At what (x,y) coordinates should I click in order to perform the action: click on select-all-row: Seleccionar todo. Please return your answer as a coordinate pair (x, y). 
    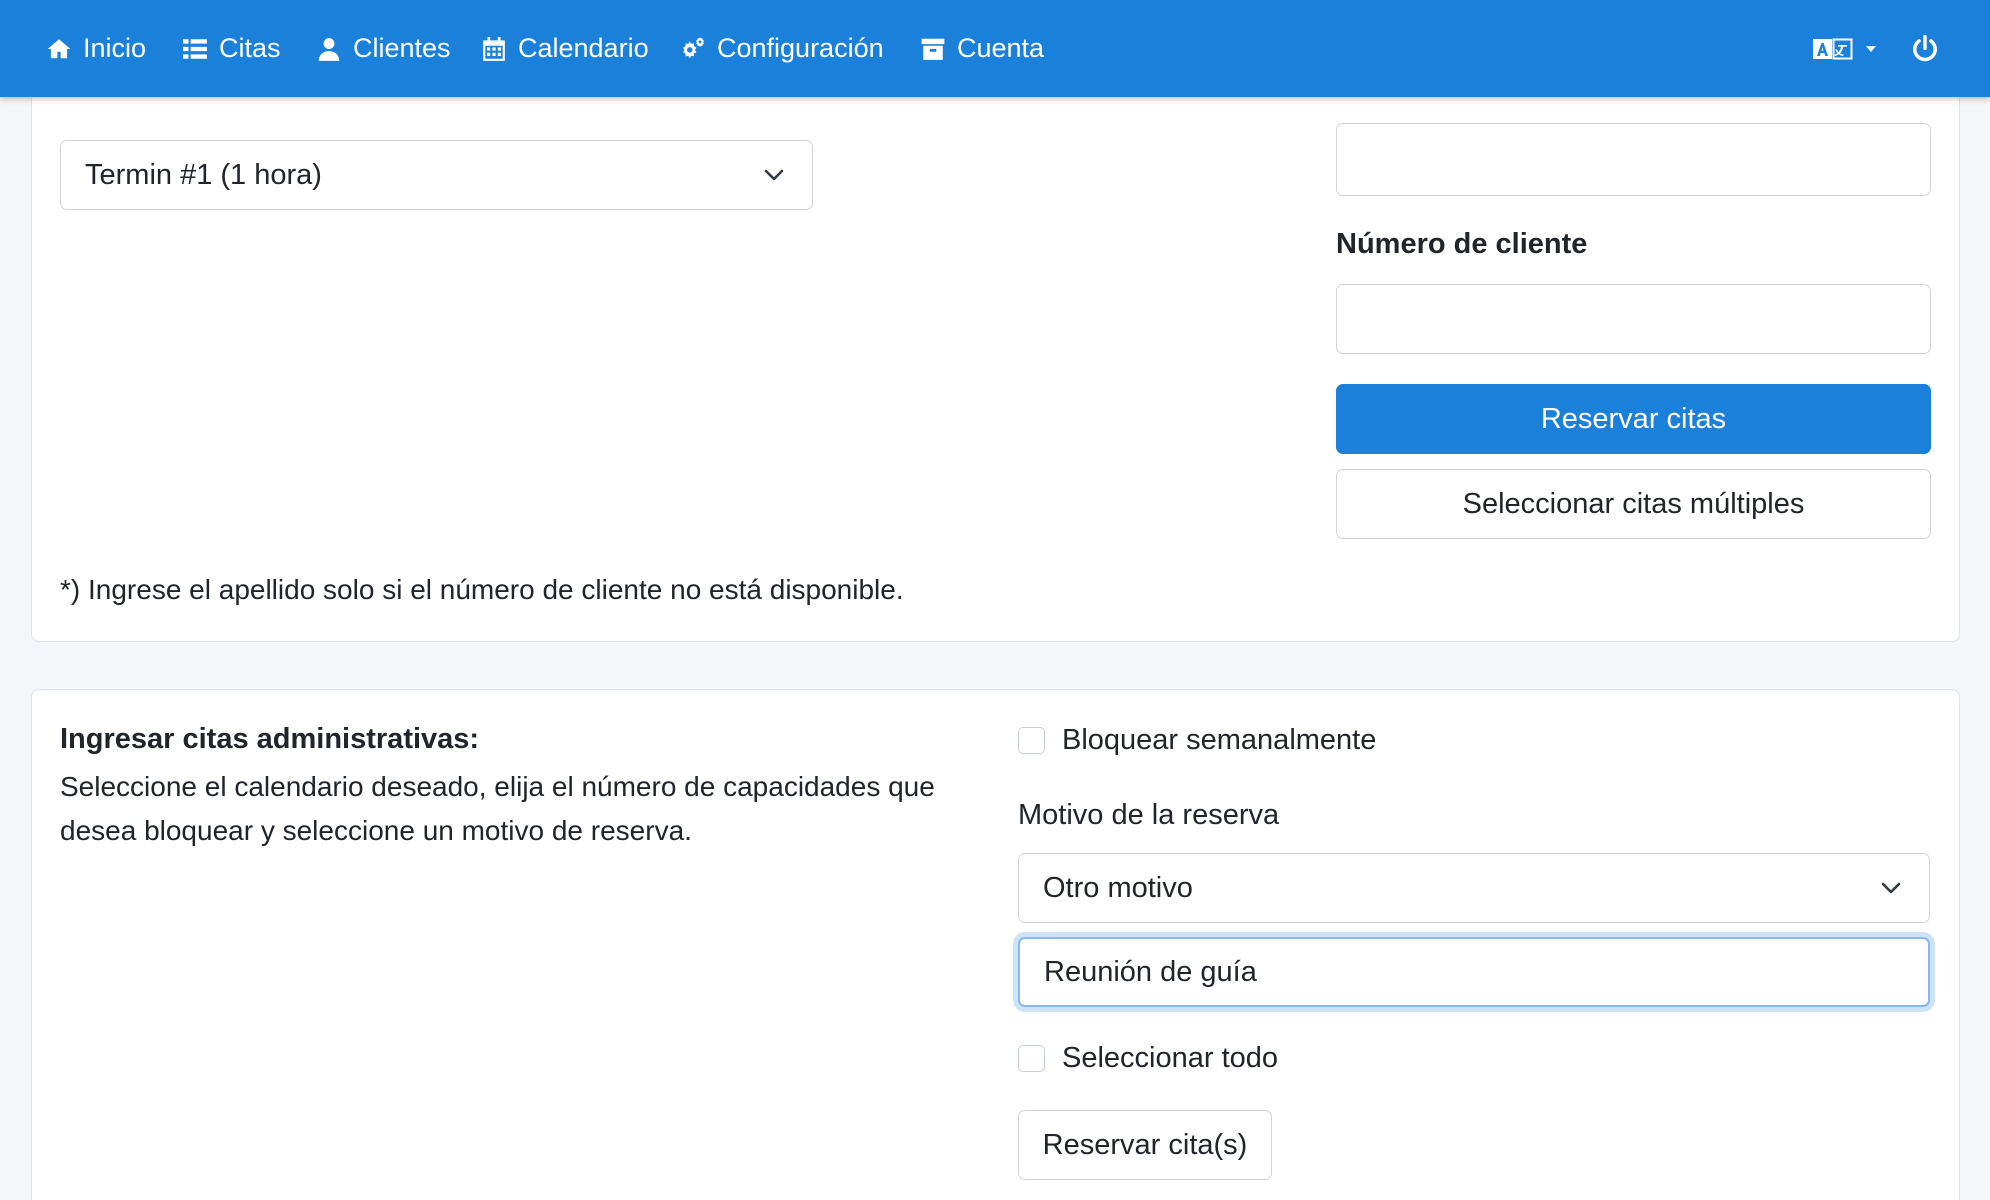
    Looking at the image, I should click on (1148, 1058).